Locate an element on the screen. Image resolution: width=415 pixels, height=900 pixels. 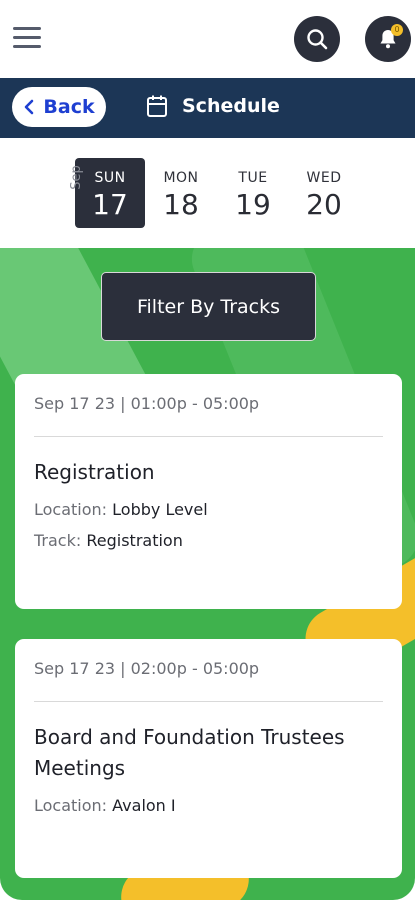
date-tab-mon: MON 18 is located at coordinates (181, 193).